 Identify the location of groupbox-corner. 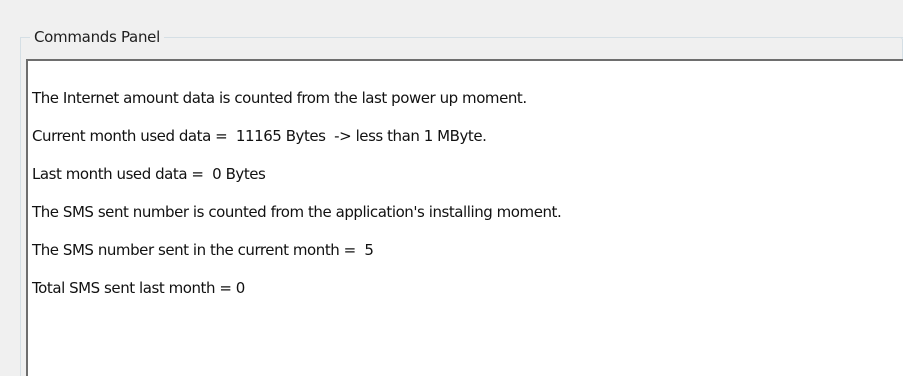
(899, 48).